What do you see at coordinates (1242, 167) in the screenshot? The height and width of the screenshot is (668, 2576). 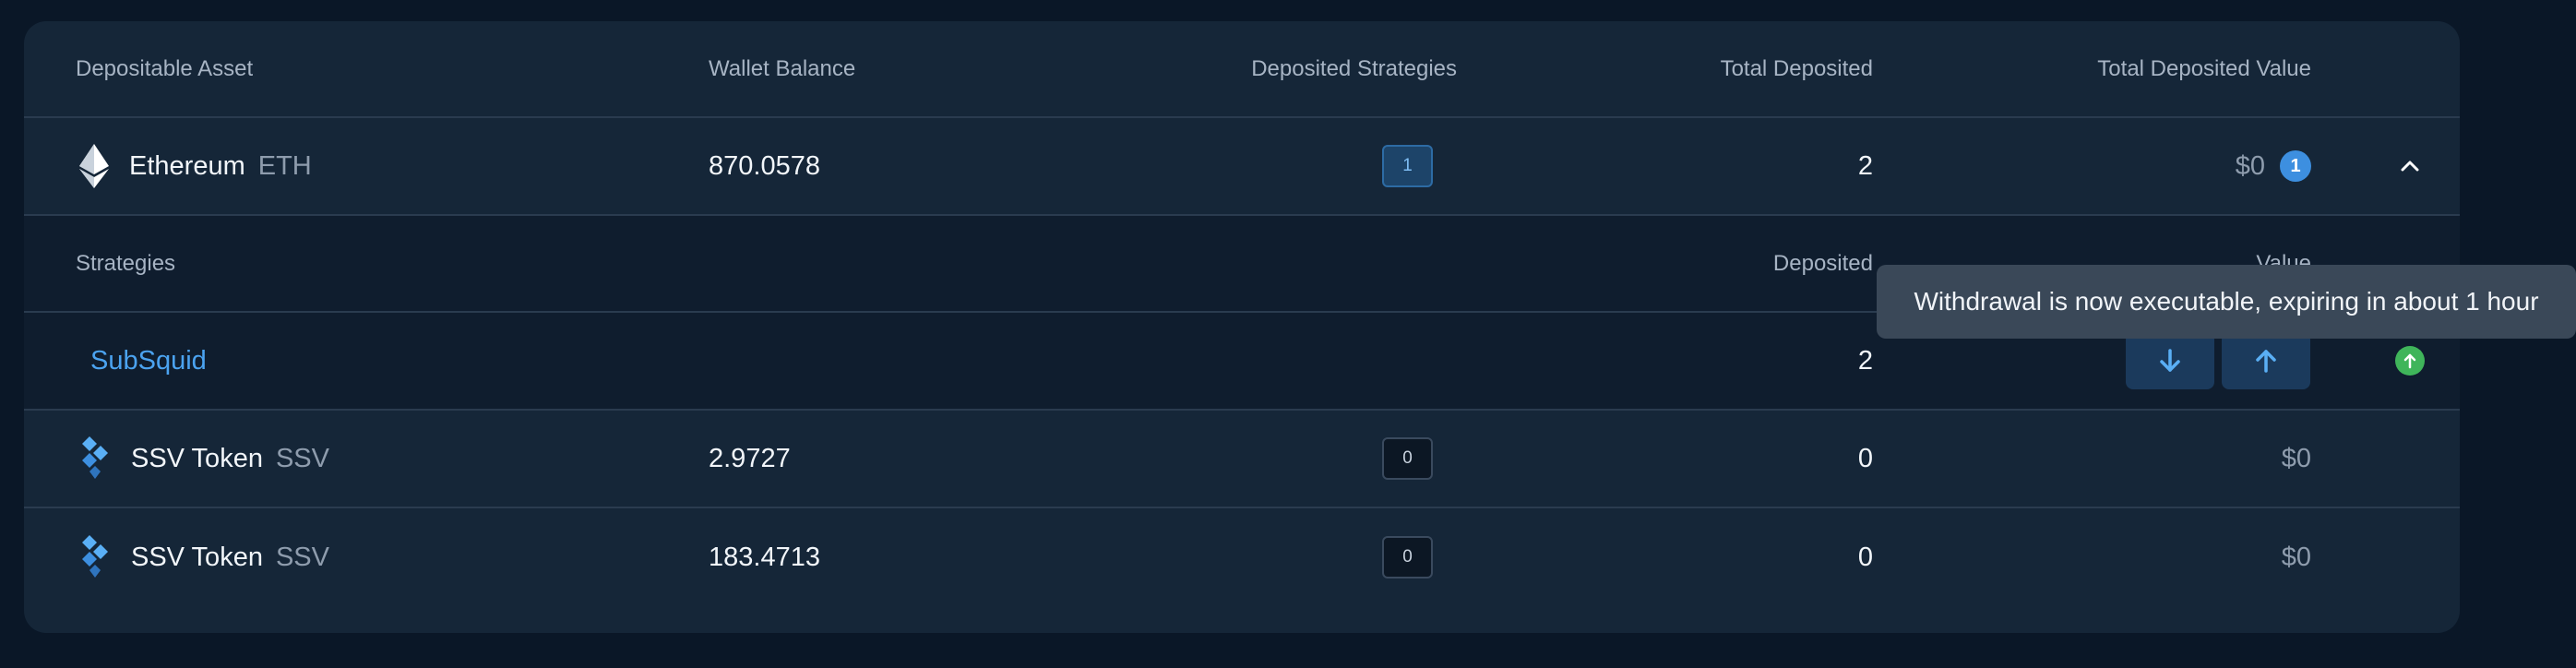 I see `table-row: Ethereum ETH 870.0578 1 2 $0 1` at bounding box center [1242, 167].